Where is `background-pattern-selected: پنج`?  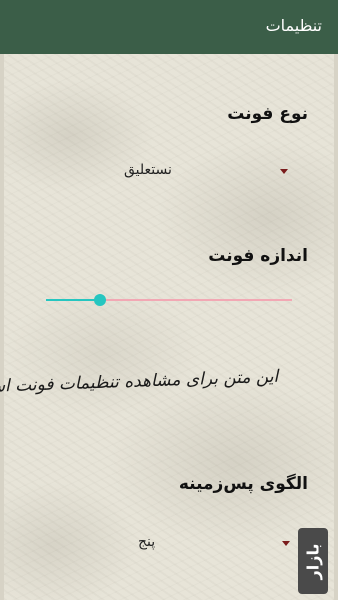 background-pattern-selected: پنج is located at coordinates (147, 542).